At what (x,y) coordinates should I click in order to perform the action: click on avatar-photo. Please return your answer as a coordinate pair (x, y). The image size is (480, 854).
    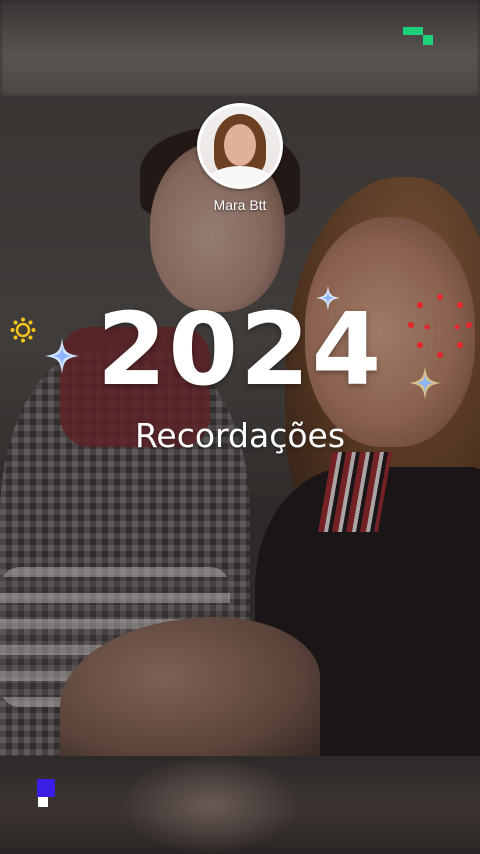
    Looking at the image, I should click on (240, 146).